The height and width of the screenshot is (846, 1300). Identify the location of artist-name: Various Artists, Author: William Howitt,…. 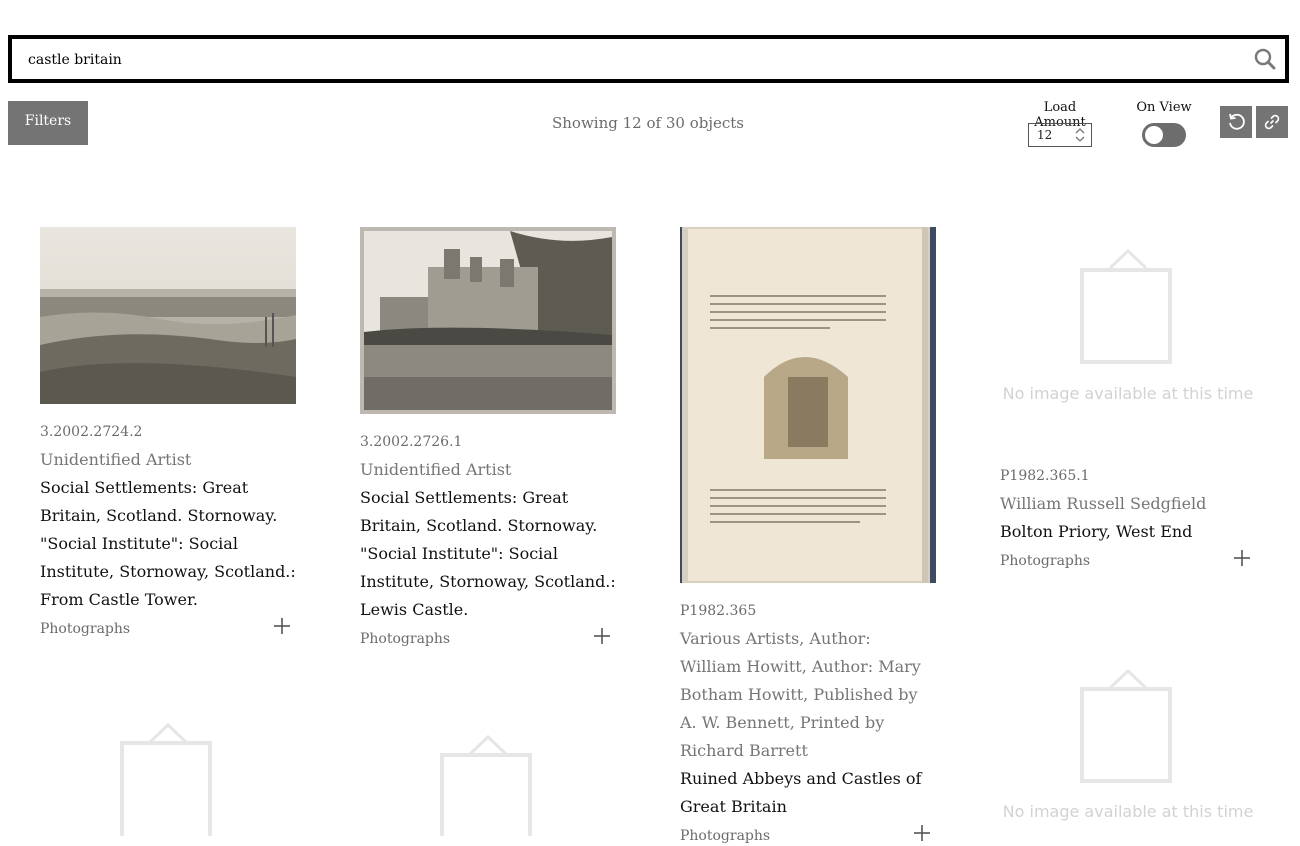
(808, 695).